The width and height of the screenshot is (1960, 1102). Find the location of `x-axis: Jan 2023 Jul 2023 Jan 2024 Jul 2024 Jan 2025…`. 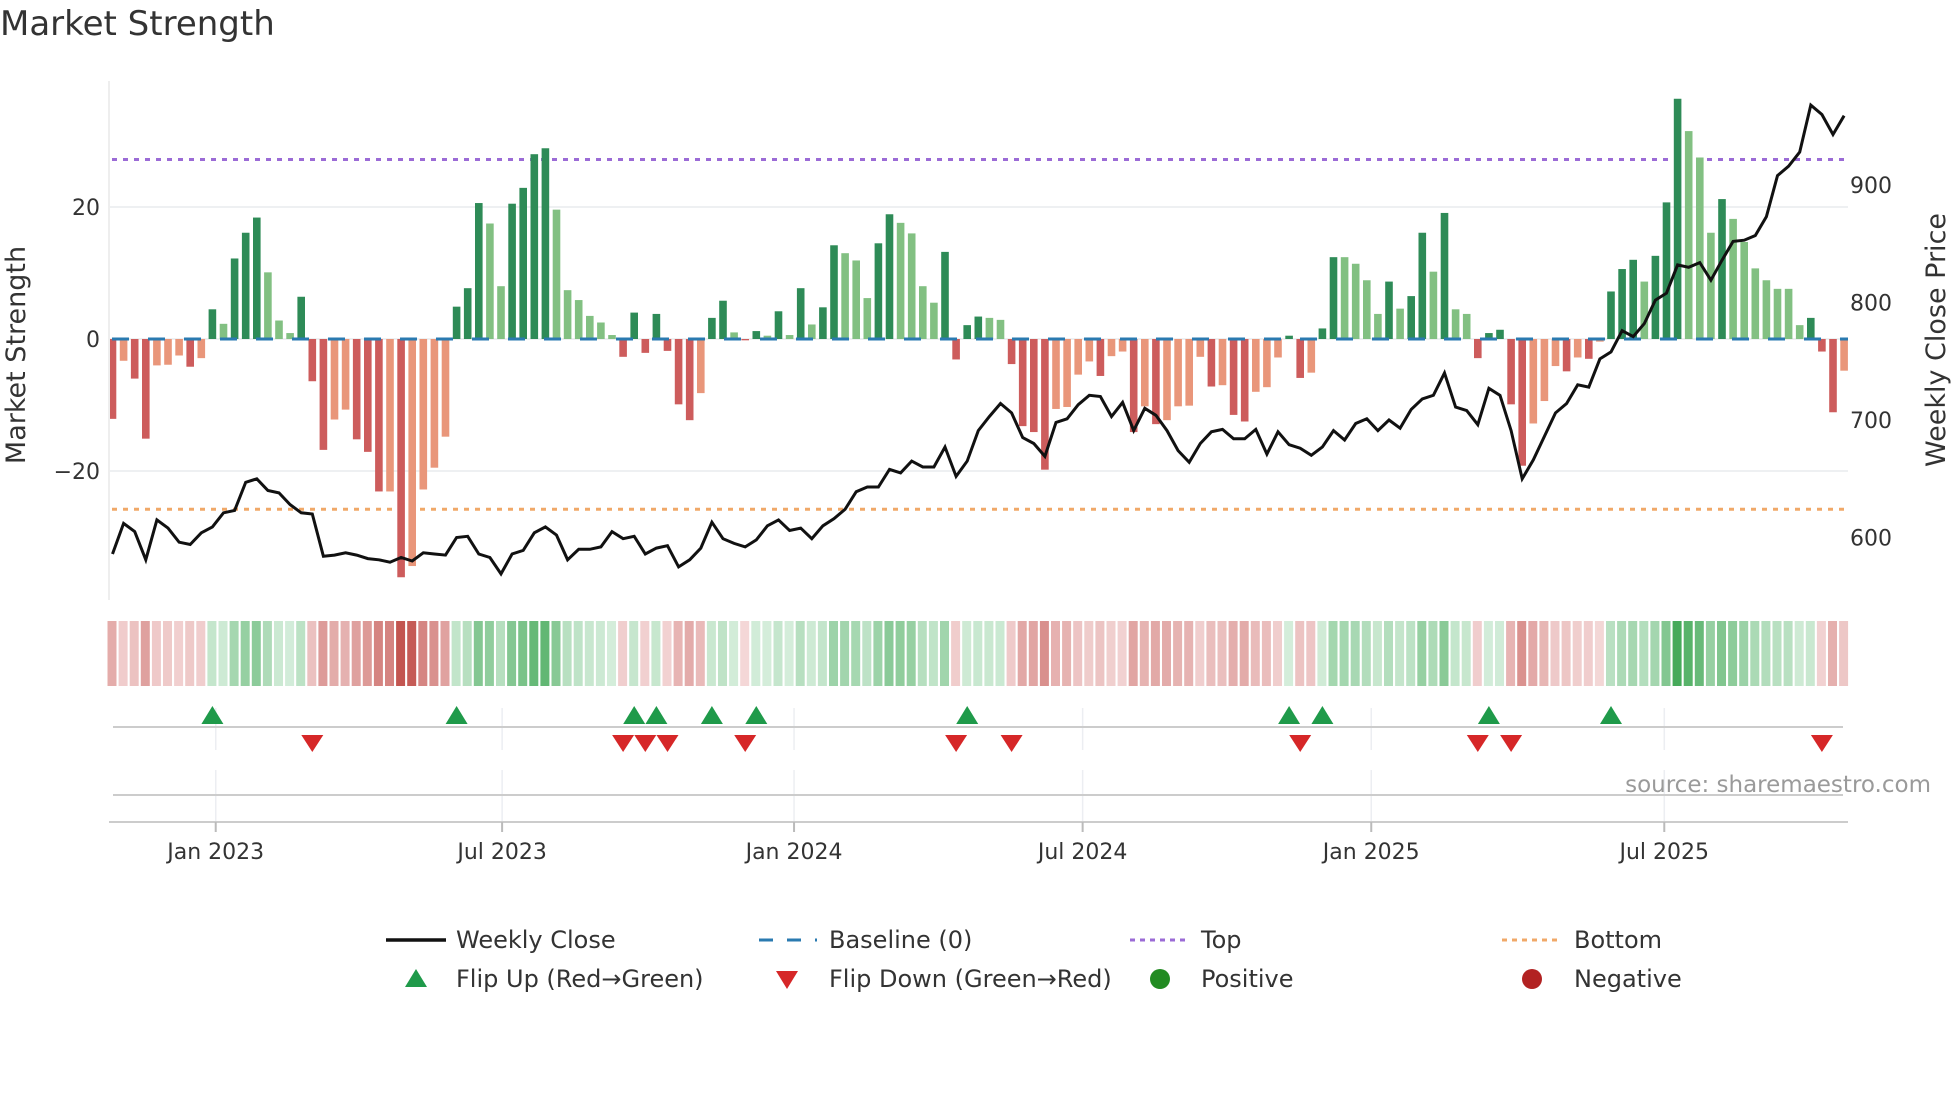

x-axis: Jan 2023 Jul 2023 Jan 2024 Jul 2024 Jan 2025… is located at coordinates (978, 843).